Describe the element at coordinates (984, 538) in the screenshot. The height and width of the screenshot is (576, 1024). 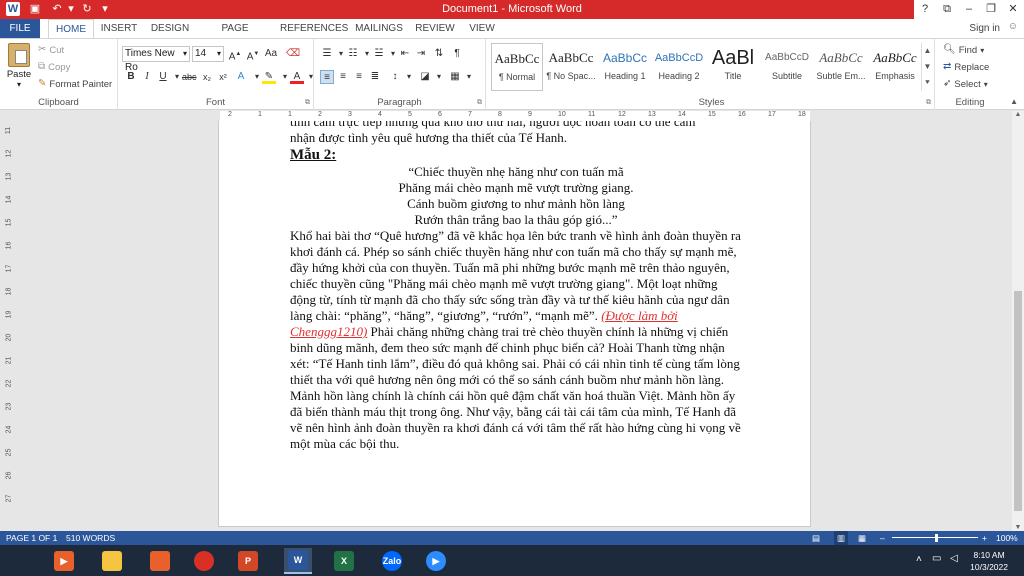
I see `zoom-in-icon: +` at that location.